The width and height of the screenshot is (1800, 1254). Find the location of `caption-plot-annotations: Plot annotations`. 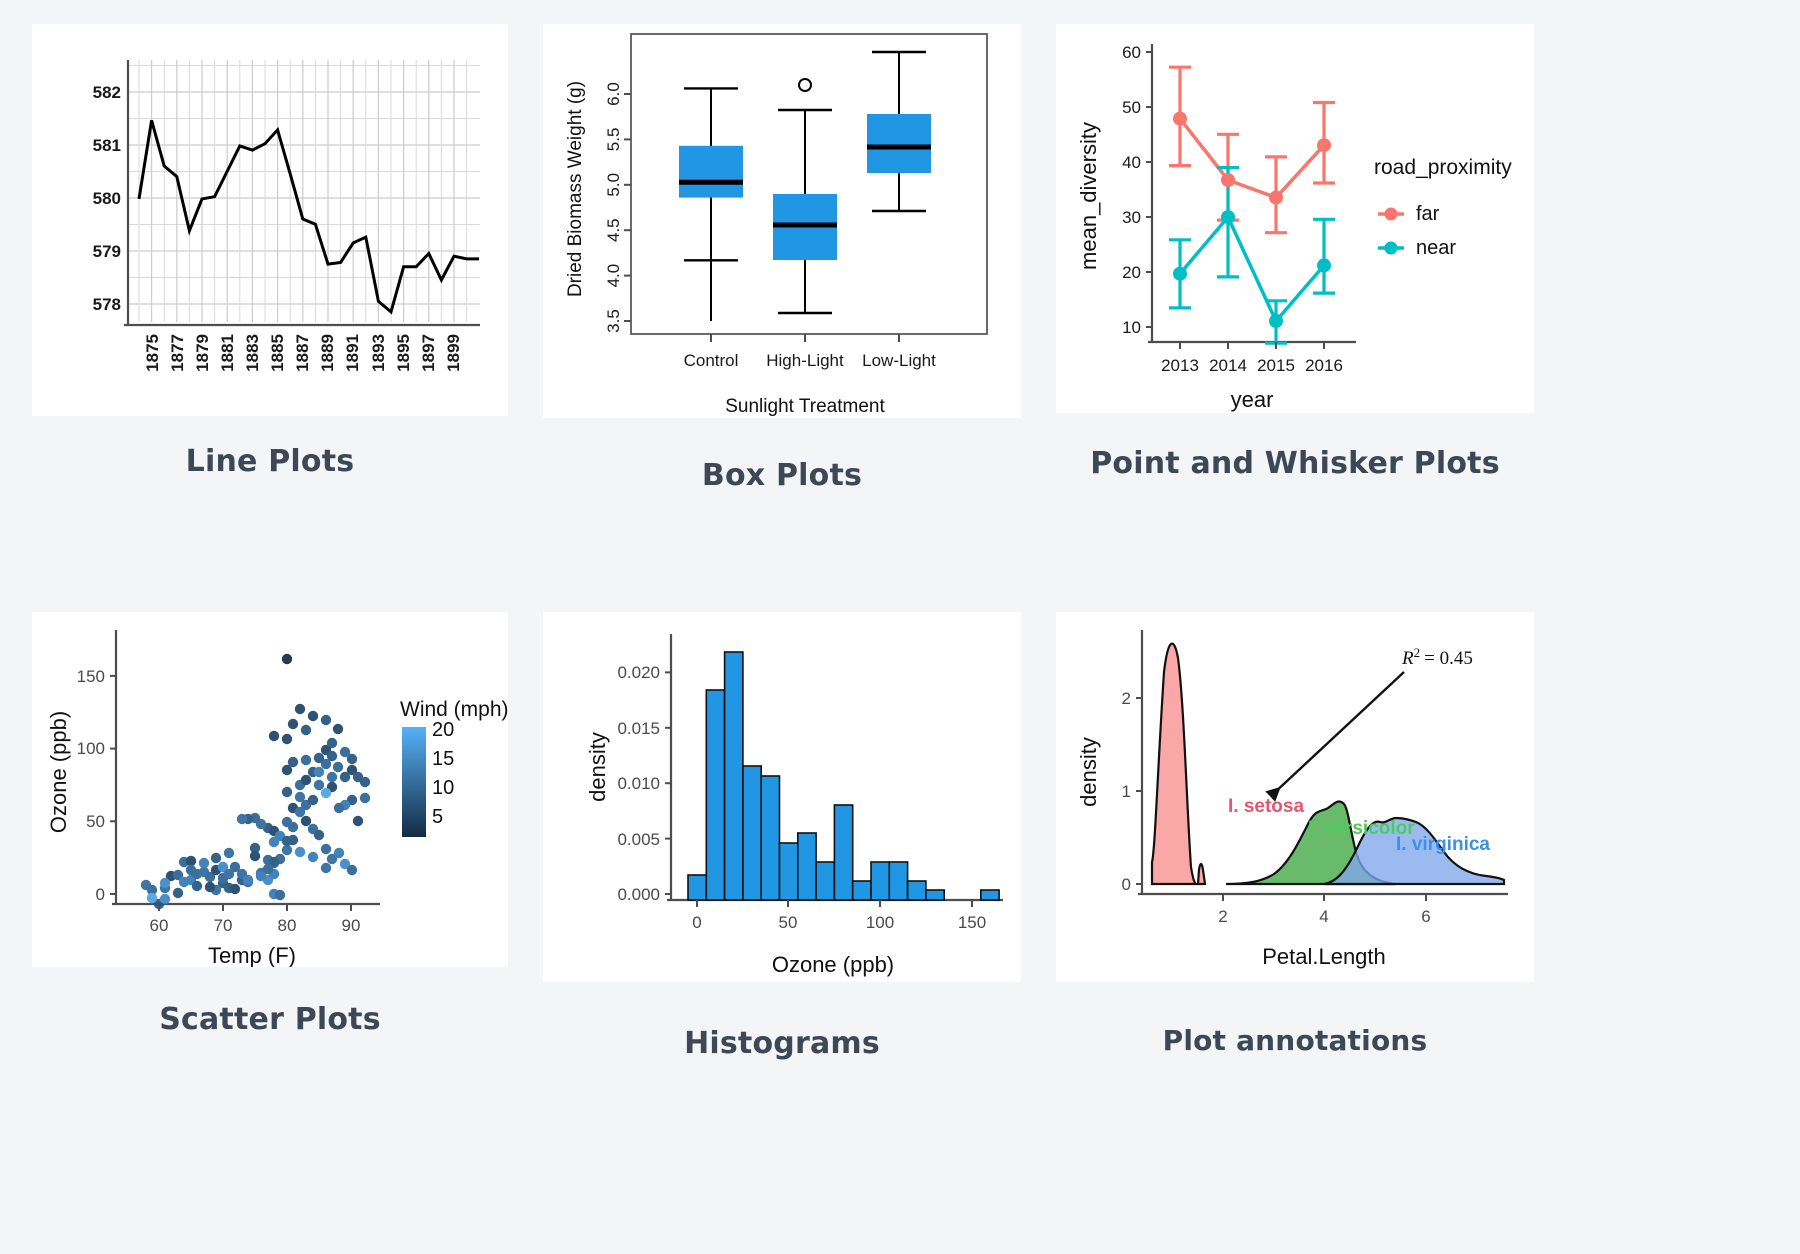

caption-plot-annotations: Plot annotations is located at coordinates (1295, 1040).